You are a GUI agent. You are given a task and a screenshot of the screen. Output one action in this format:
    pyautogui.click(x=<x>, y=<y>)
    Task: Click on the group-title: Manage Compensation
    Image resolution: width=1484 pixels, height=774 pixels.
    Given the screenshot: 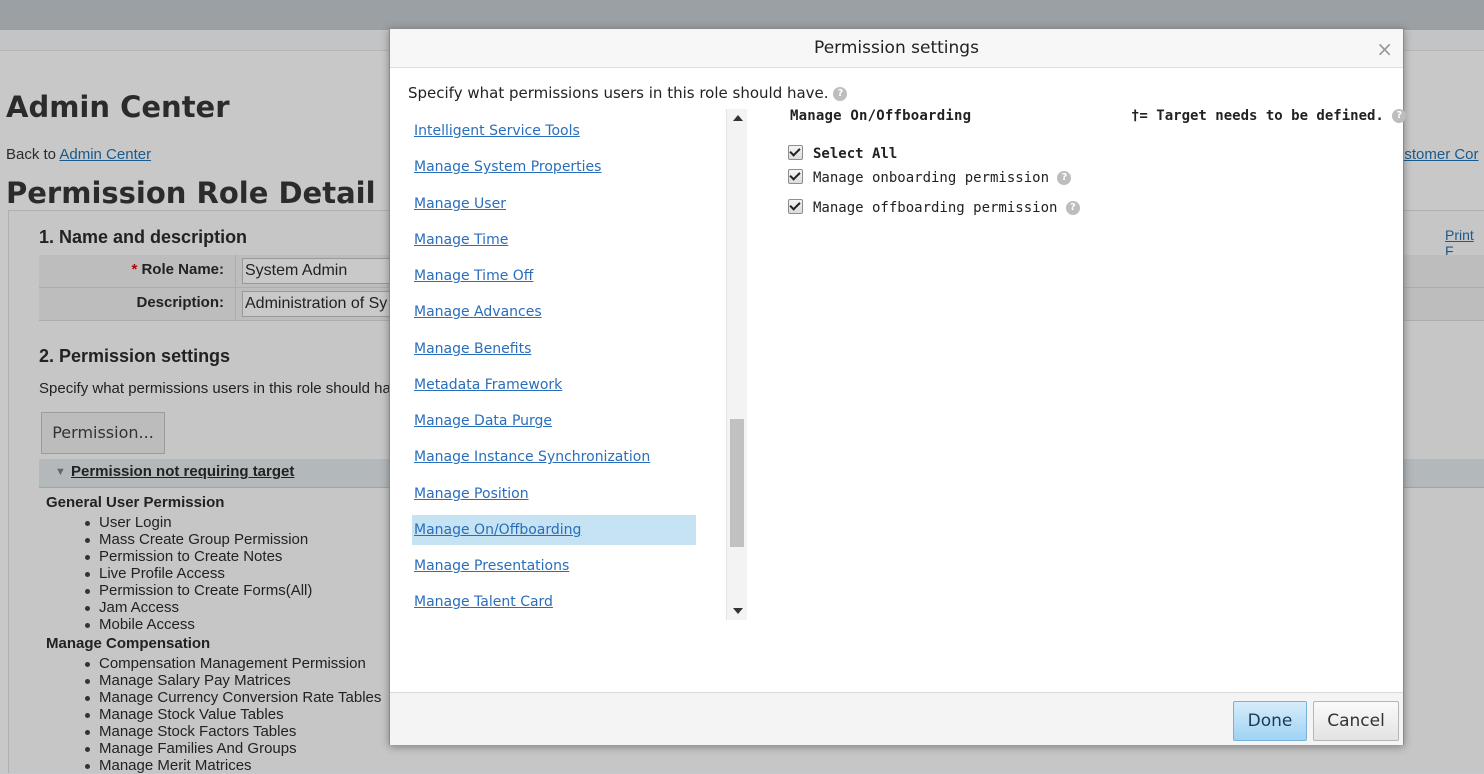 What is the action you would take?
    pyautogui.click(x=128, y=643)
    